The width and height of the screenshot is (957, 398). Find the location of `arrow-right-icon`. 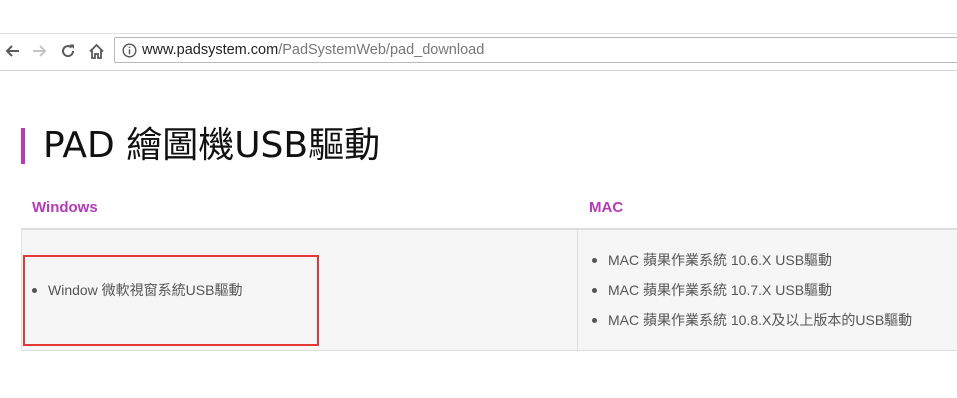

arrow-right-icon is located at coordinates (40, 51).